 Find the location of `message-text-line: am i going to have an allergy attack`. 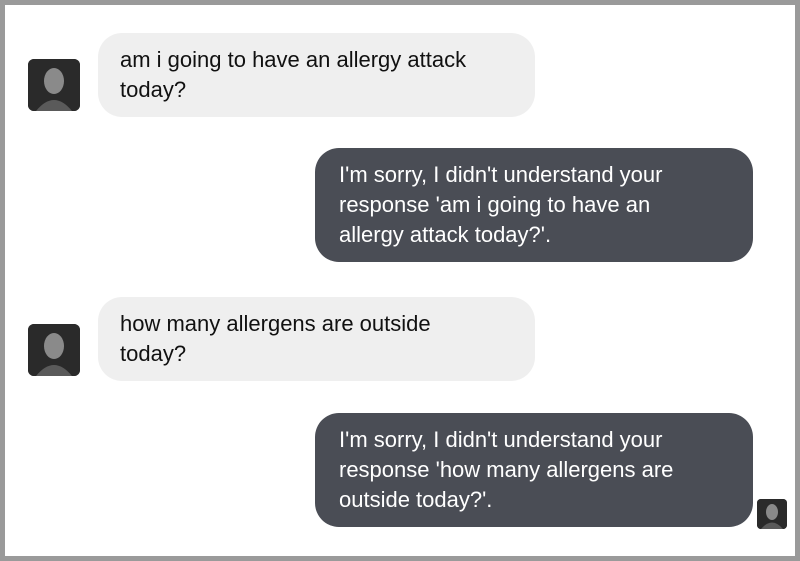

message-text-line: am i going to have an allergy attack is located at coordinates (293, 59).